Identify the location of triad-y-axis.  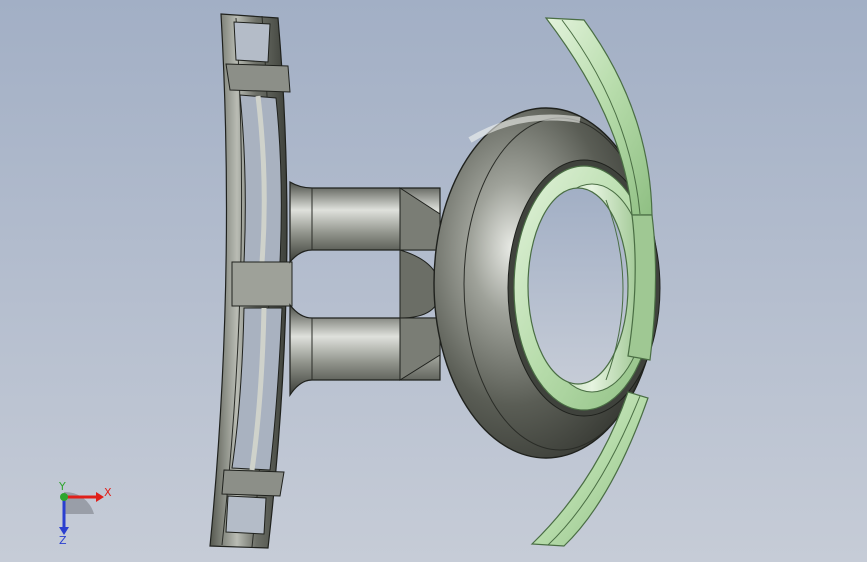
(64, 497).